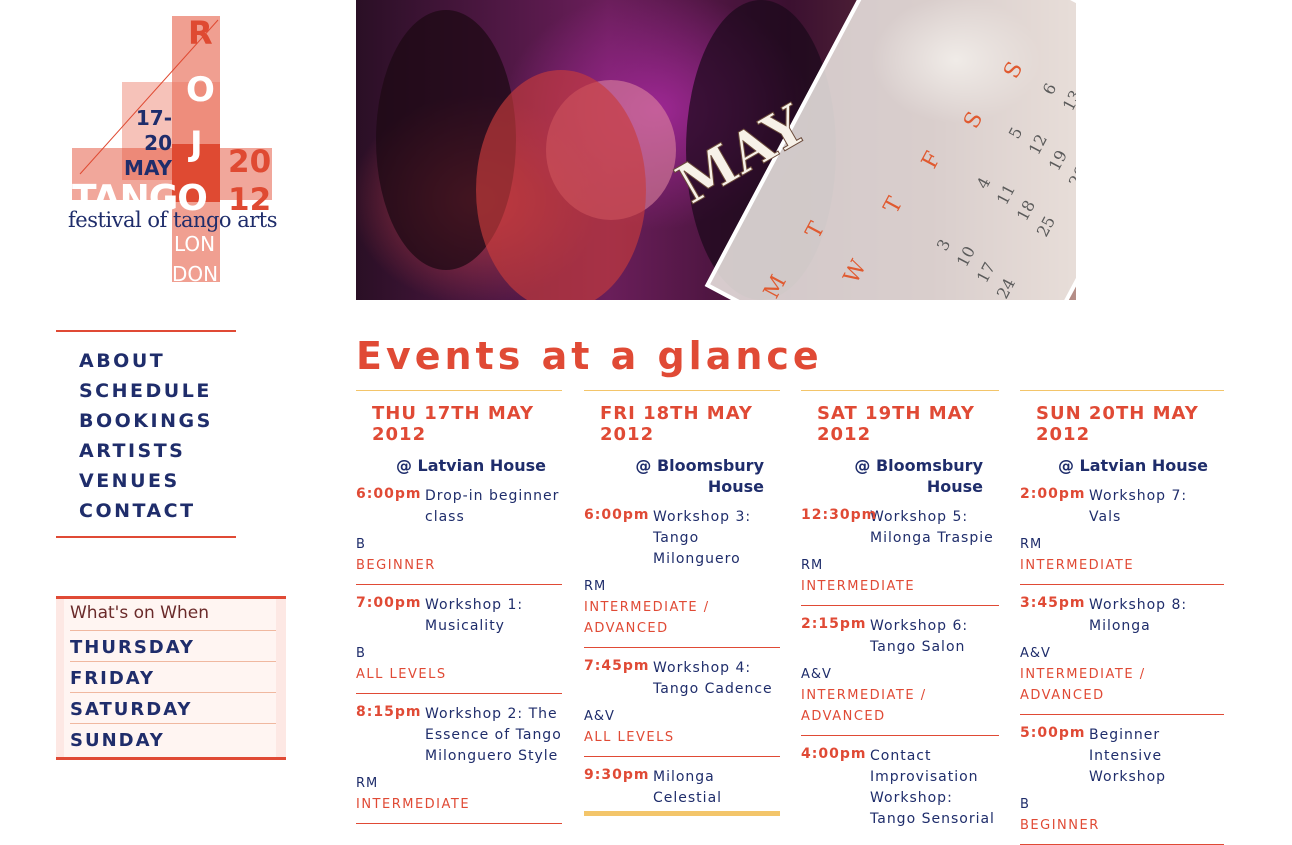  Describe the element at coordinates (834, 624) in the screenshot. I see `event-time: 2:15pm` at that location.